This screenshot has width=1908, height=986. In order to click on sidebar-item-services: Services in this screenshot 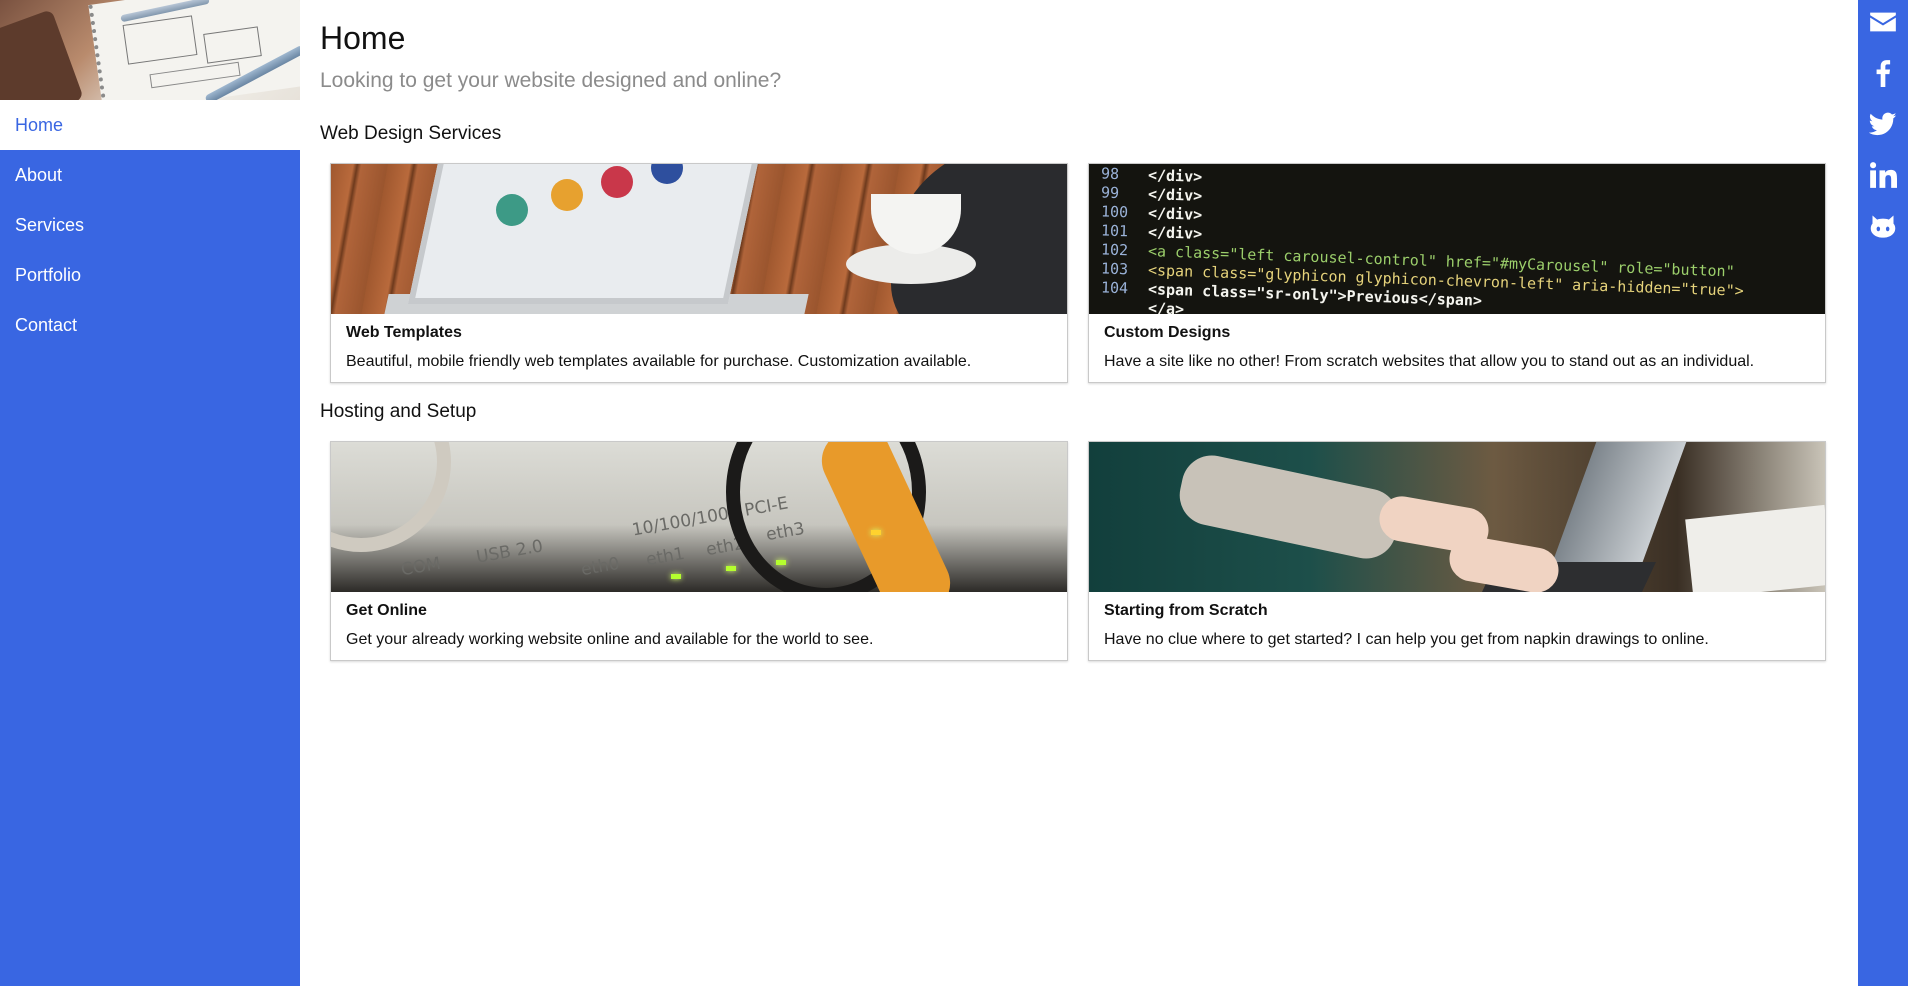, I will do `click(150, 225)`.